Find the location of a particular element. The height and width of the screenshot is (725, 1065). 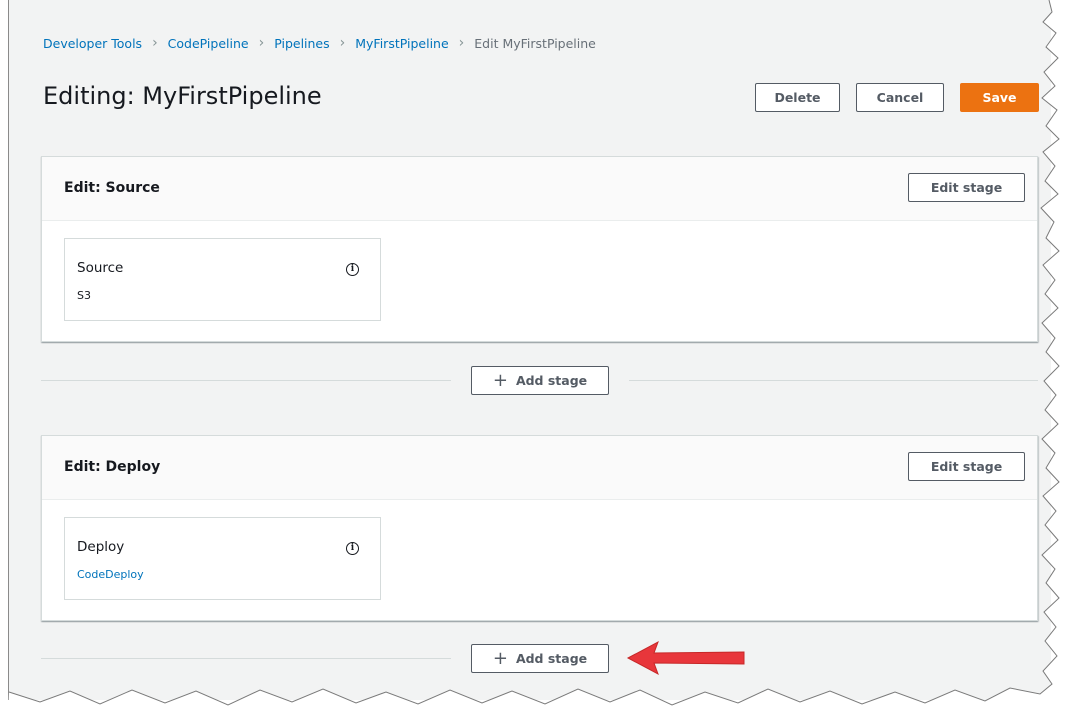

cancel-button: Cancel is located at coordinates (900, 97).